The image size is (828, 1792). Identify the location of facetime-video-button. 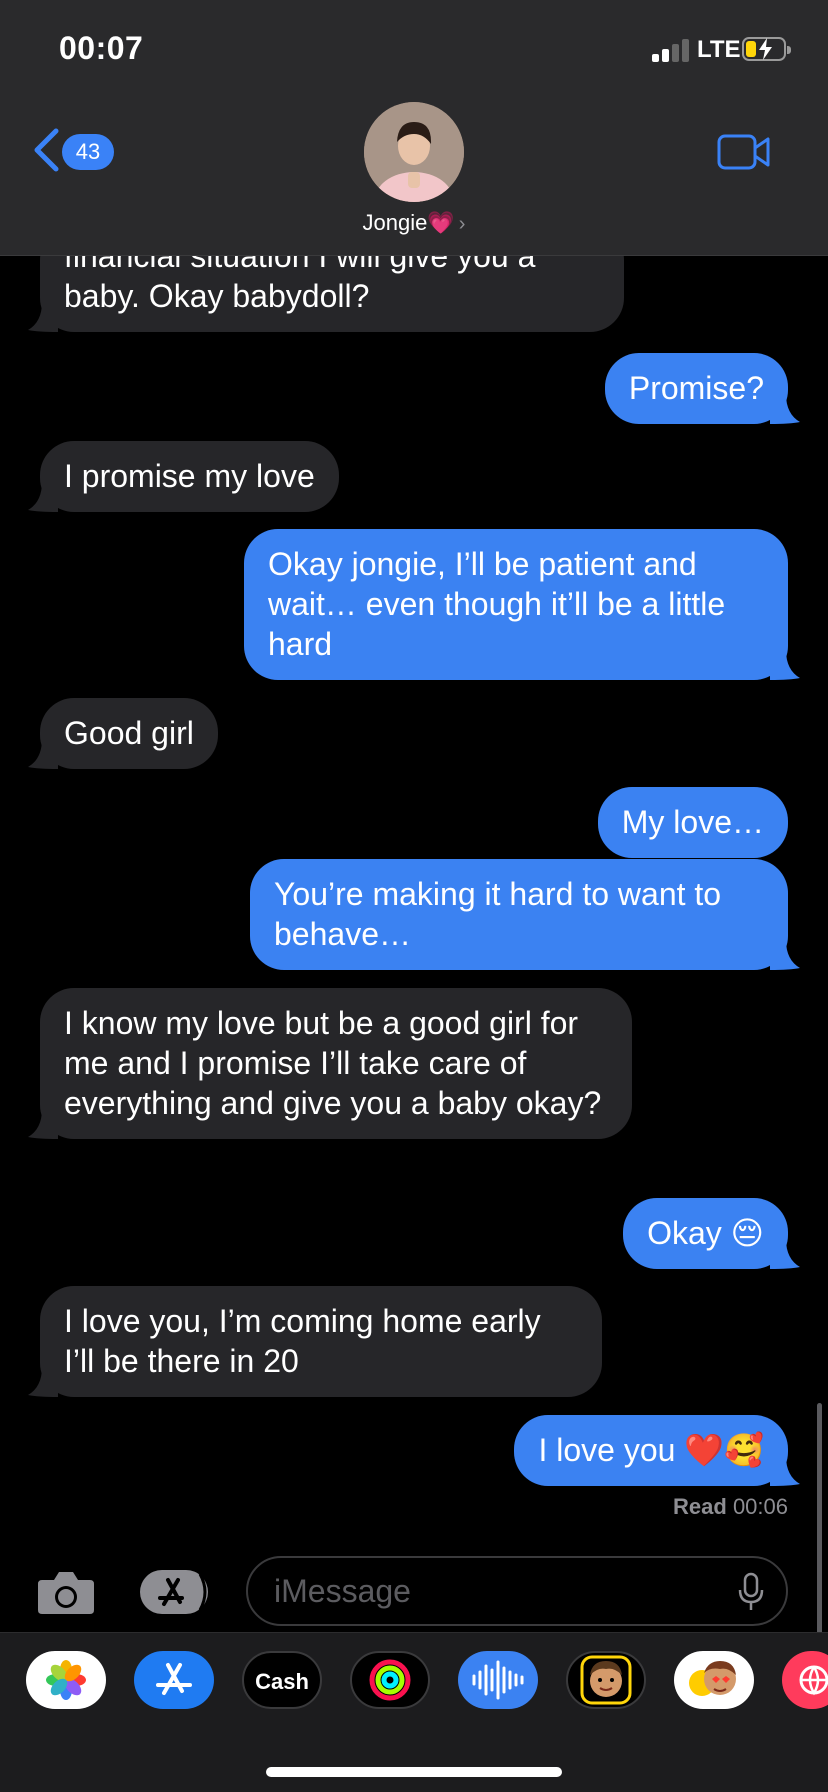
(744, 152).